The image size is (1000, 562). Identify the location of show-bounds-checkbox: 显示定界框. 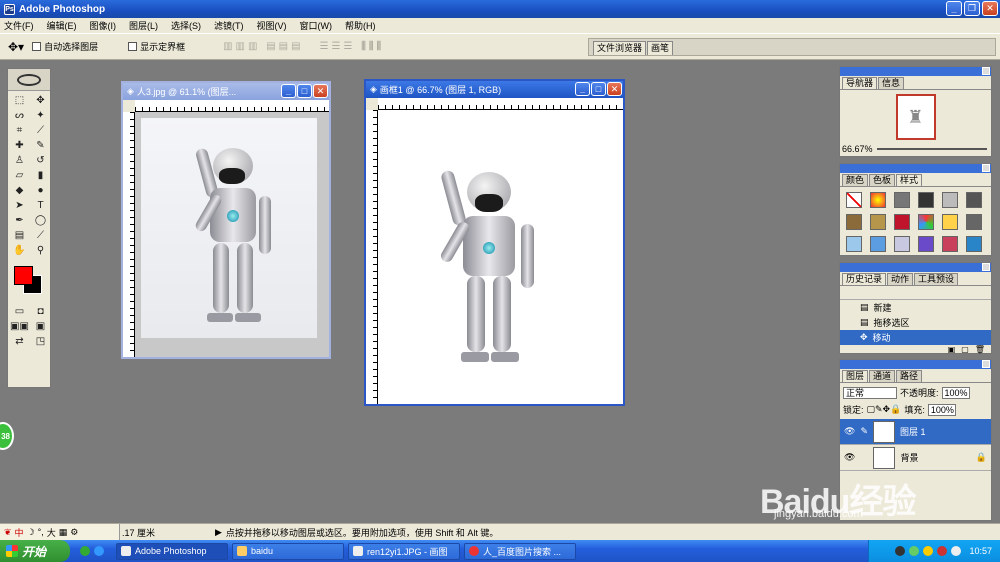
(156, 46).